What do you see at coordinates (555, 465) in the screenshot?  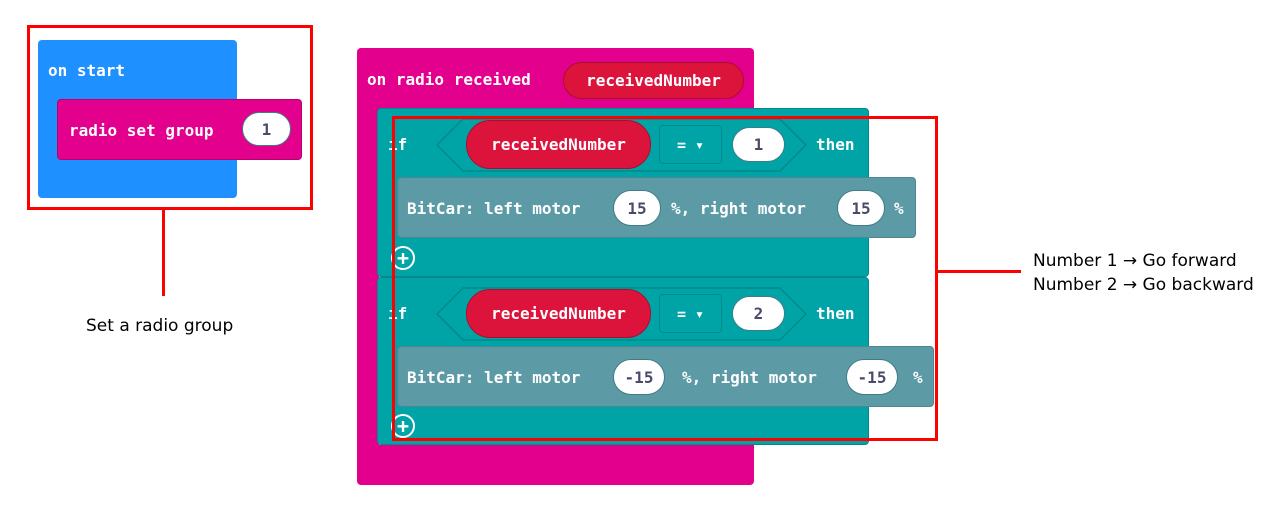 I see `on-radio-received-bottom` at bounding box center [555, 465].